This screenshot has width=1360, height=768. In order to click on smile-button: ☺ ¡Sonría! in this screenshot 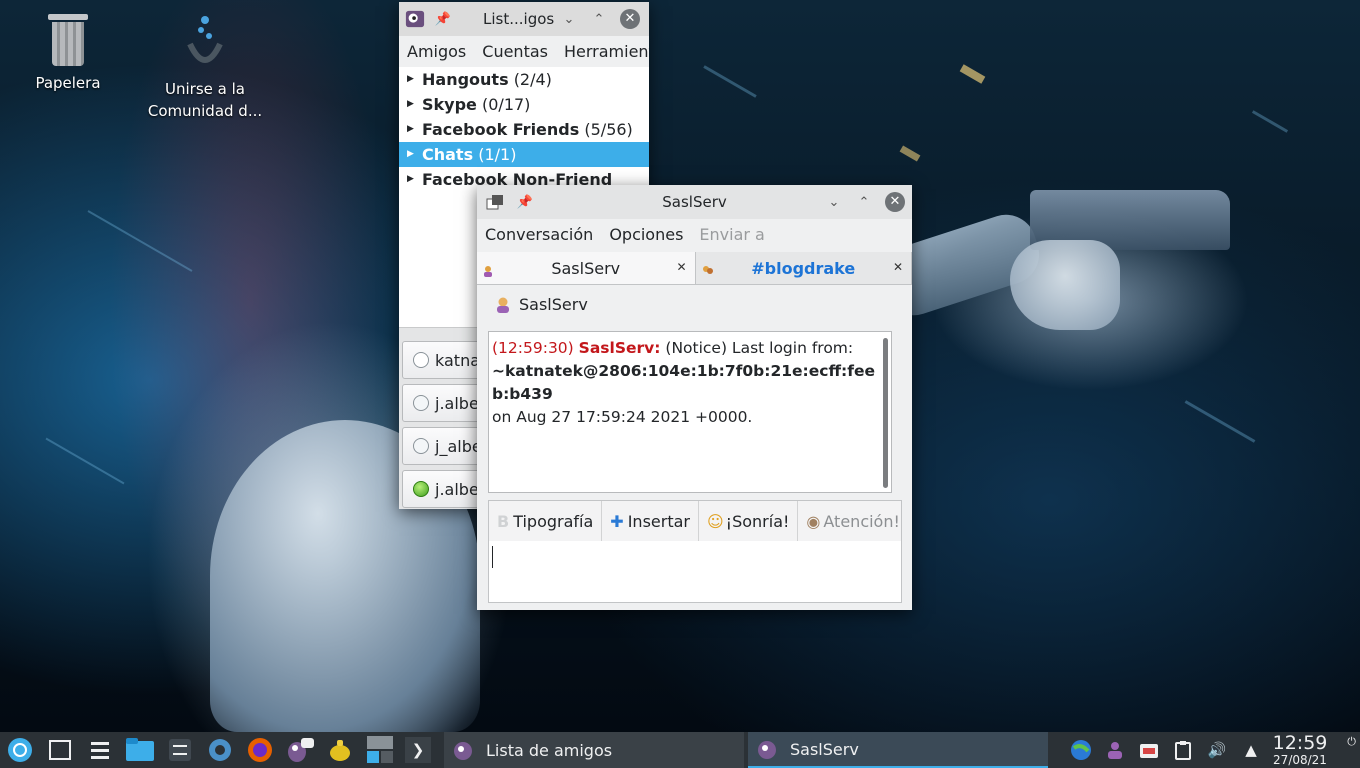, I will do `click(749, 521)`.